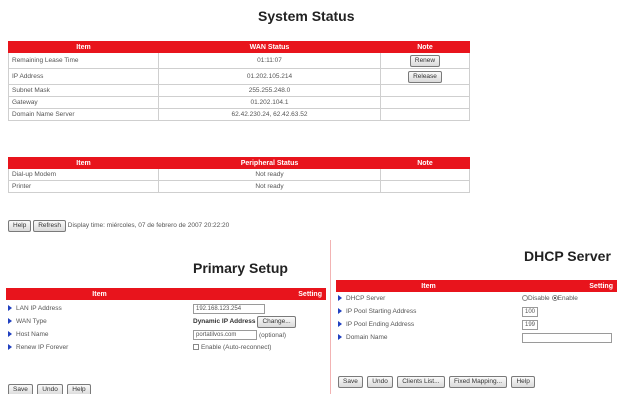  I want to click on table-row: Dial-up Modem Not ready, so click(239, 174).